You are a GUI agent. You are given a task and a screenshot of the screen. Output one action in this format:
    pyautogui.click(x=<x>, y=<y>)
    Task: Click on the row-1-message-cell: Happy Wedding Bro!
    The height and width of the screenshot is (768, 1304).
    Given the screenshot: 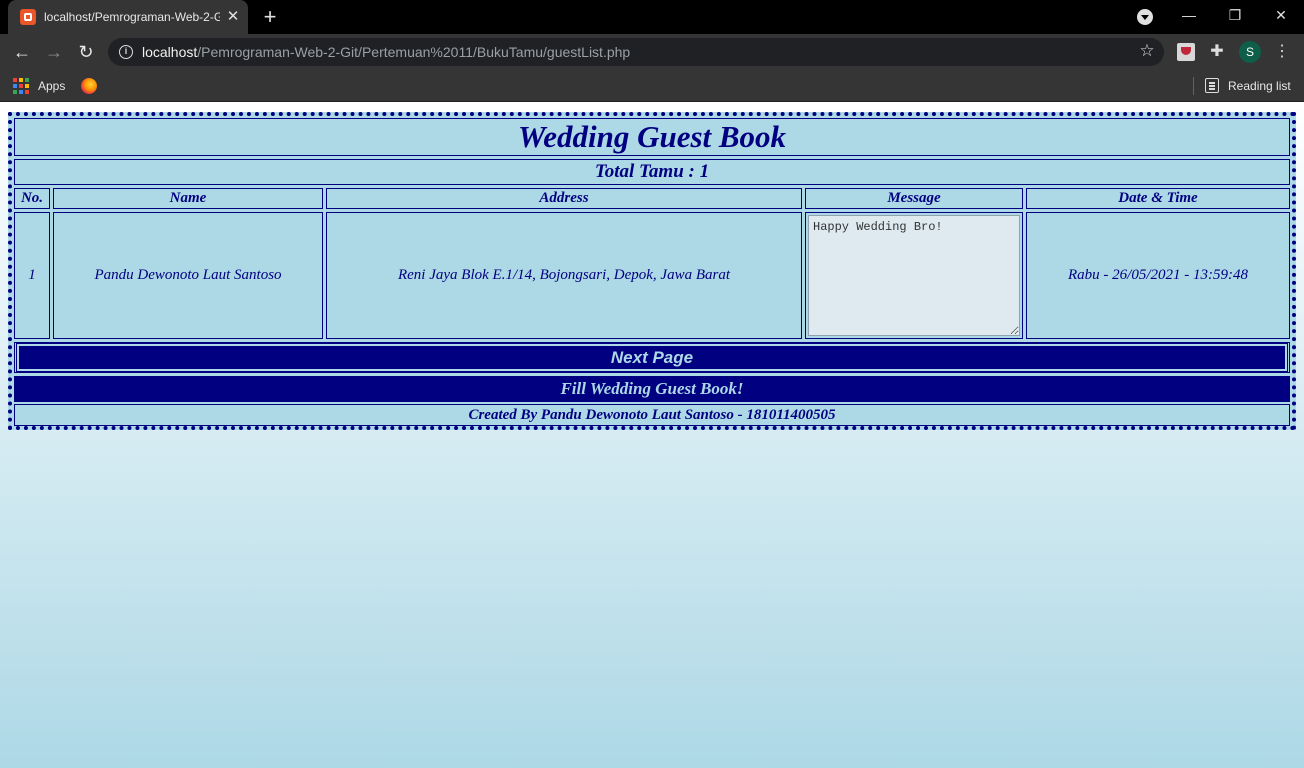 What is the action you would take?
    pyautogui.click(x=914, y=275)
    